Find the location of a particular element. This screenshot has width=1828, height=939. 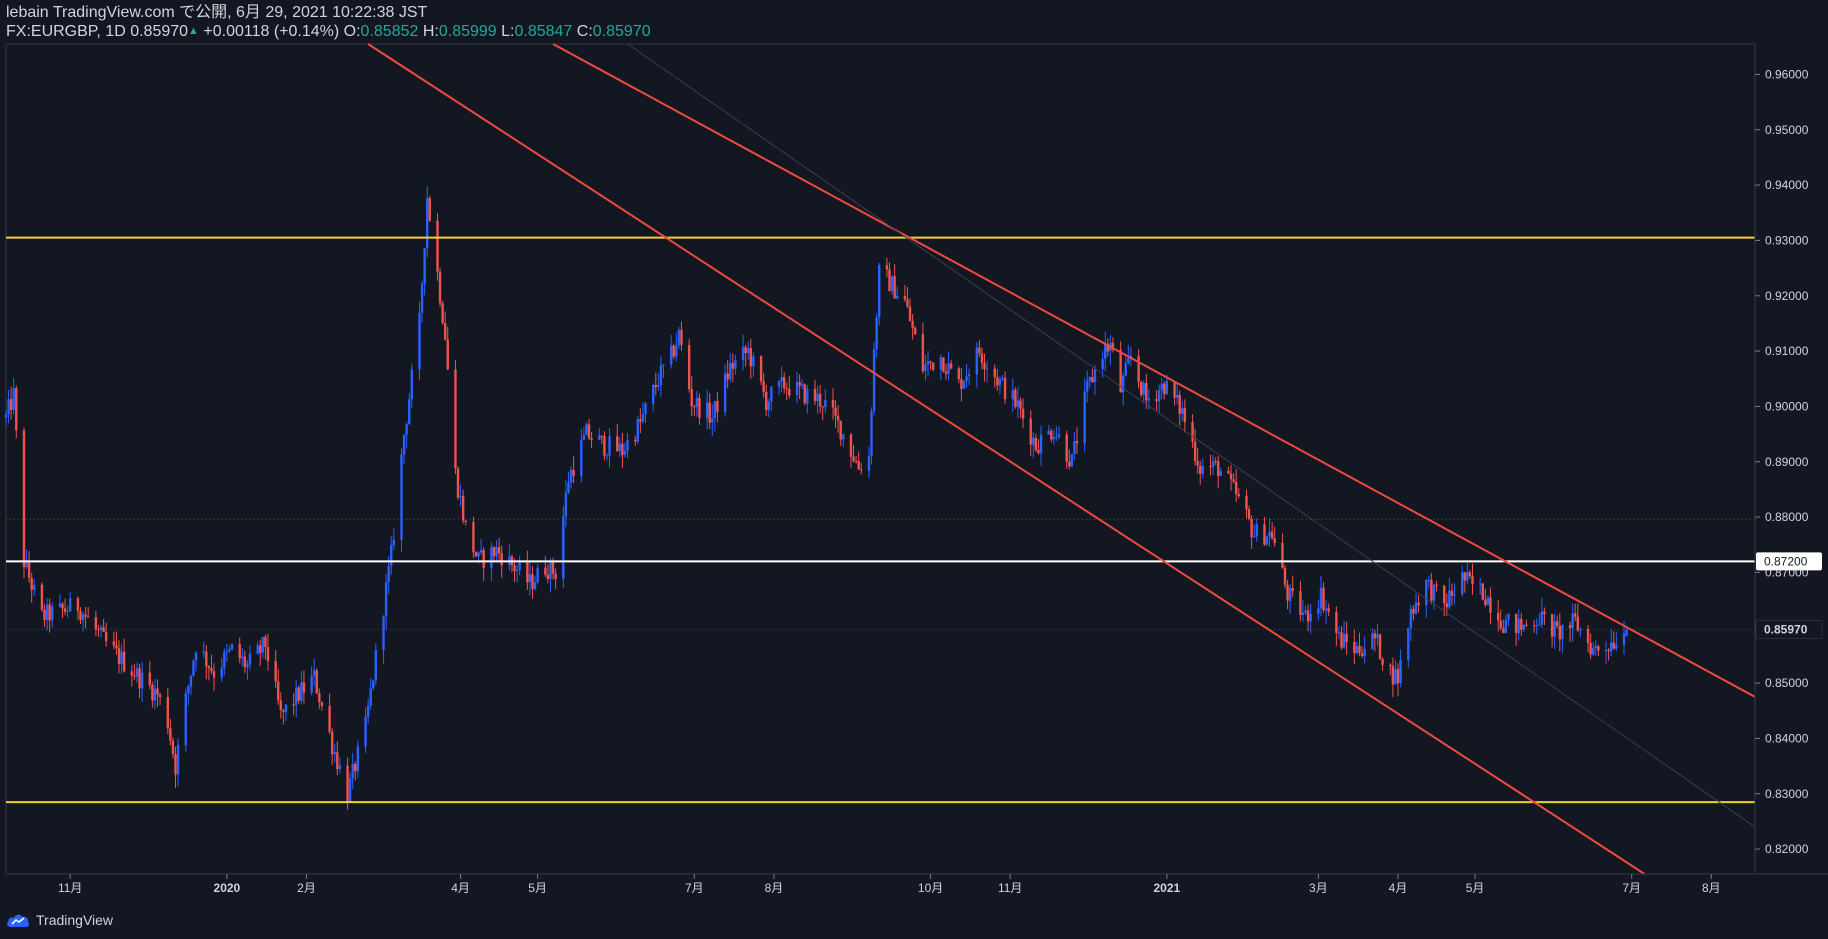

price-tick-label: 0.89000 is located at coordinates (1787, 462).